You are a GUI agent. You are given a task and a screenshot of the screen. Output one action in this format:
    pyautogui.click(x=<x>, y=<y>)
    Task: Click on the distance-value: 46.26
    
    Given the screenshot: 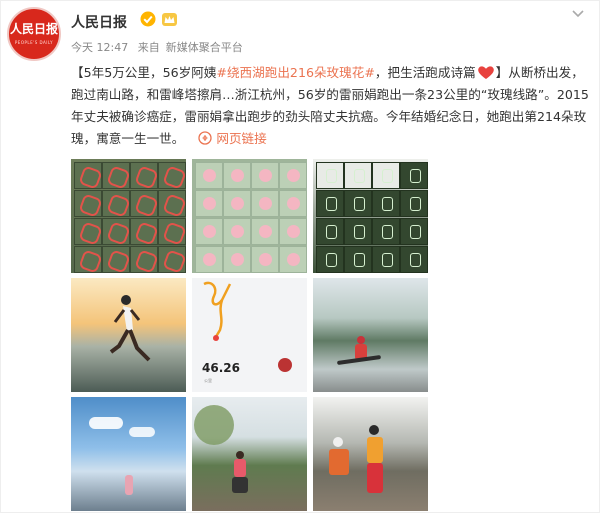 What is the action you would take?
    pyautogui.click(x=221, y=368)
    